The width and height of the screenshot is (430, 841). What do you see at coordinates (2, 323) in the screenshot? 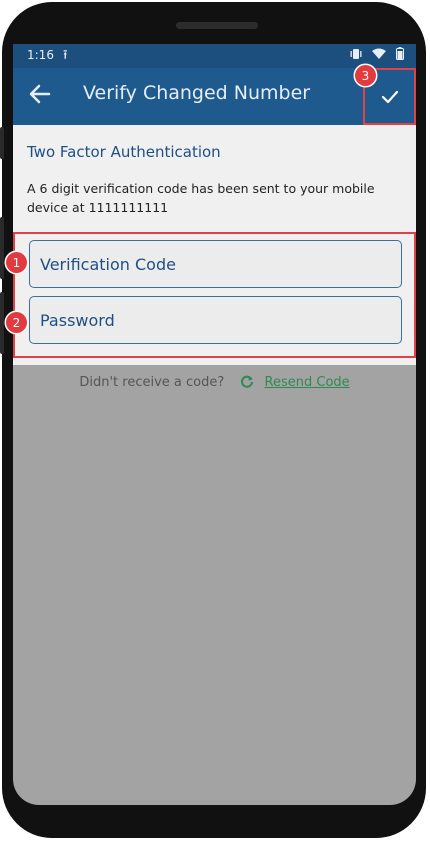
I see `phone-volume-down` at bounding box center [2, 323].